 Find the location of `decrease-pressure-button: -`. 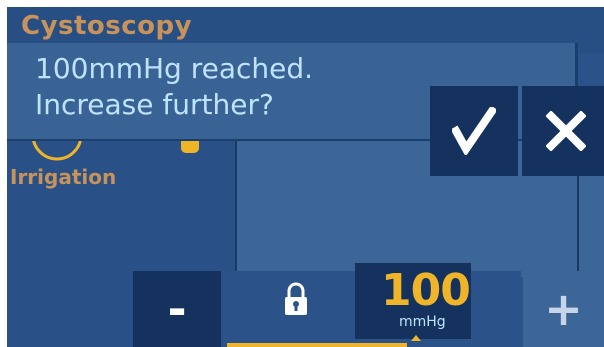

decrease-pressure-button: - is located at coordinates (177, 309).